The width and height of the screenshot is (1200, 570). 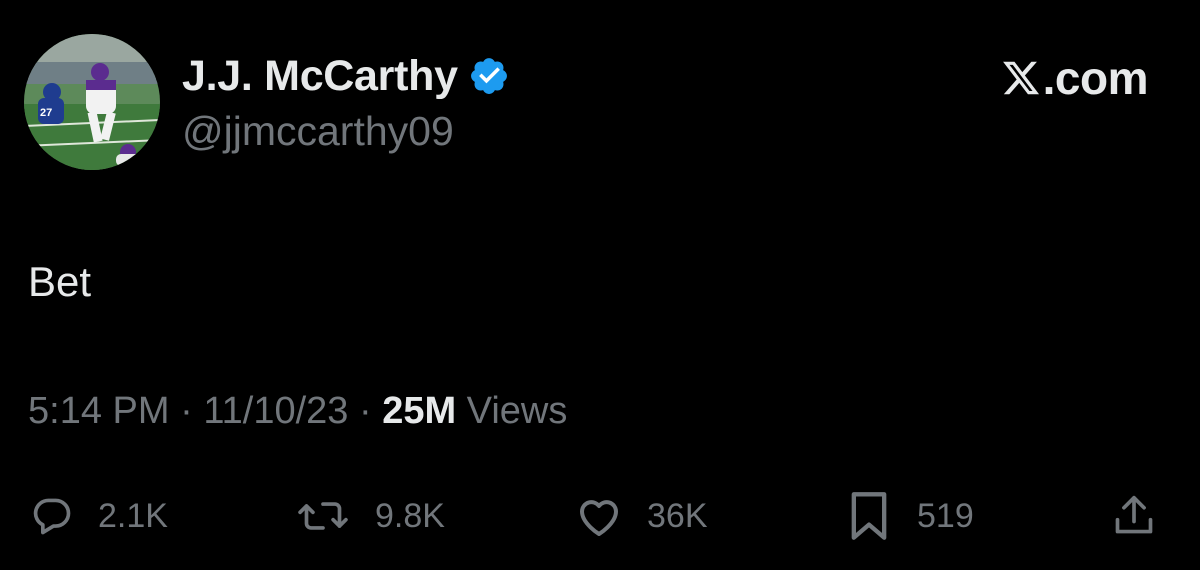 What do you see at coordinates (410, 515) in the screenshot?
I see `retweet-count: 9.8K` at bounding box center [410, 515].